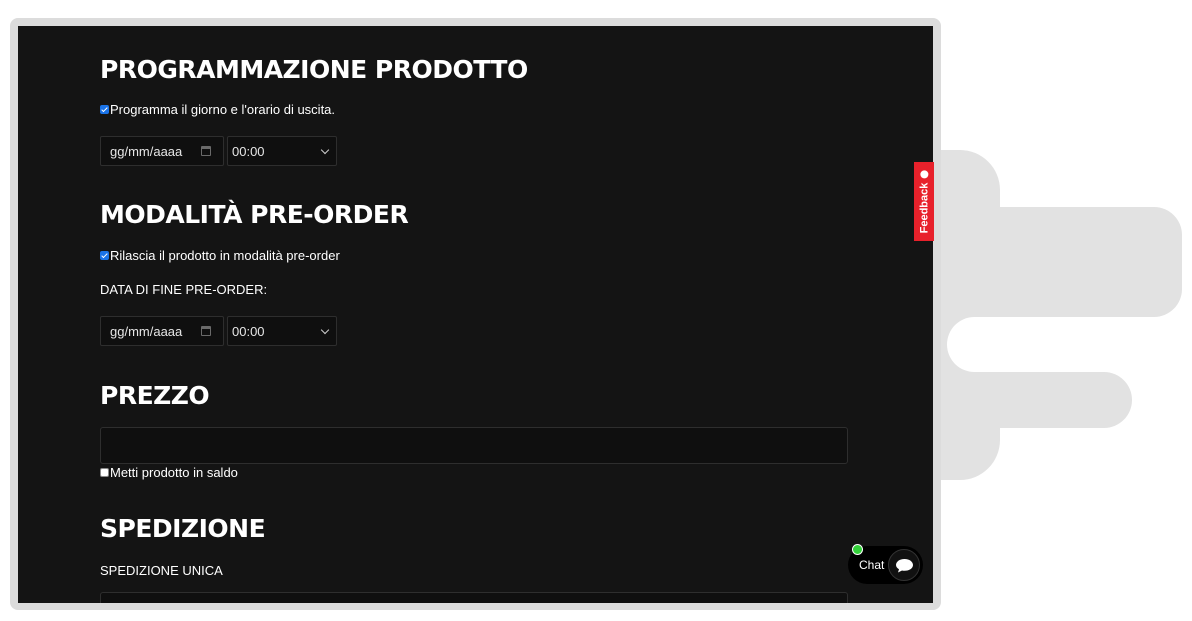 This screenshot has width=1192, height=621. Describe the element at coordinates (183, 528) in the screenshot. I see `shipping-title: SPEDIZIONE` at that location.